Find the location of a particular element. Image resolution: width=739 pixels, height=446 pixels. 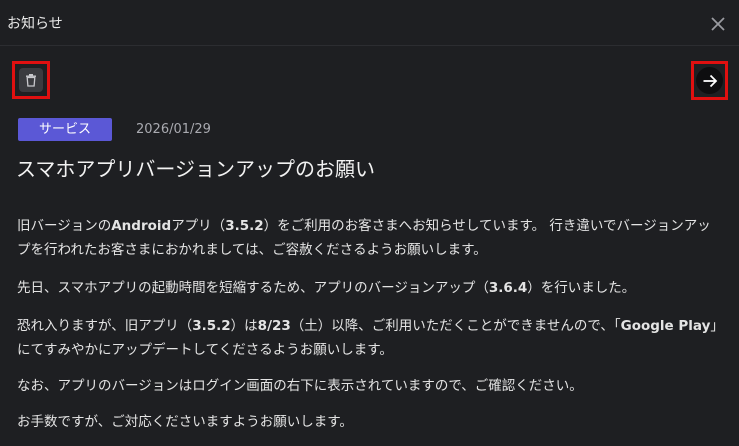

arrow-right-icon is located at coordinates (709, 80).